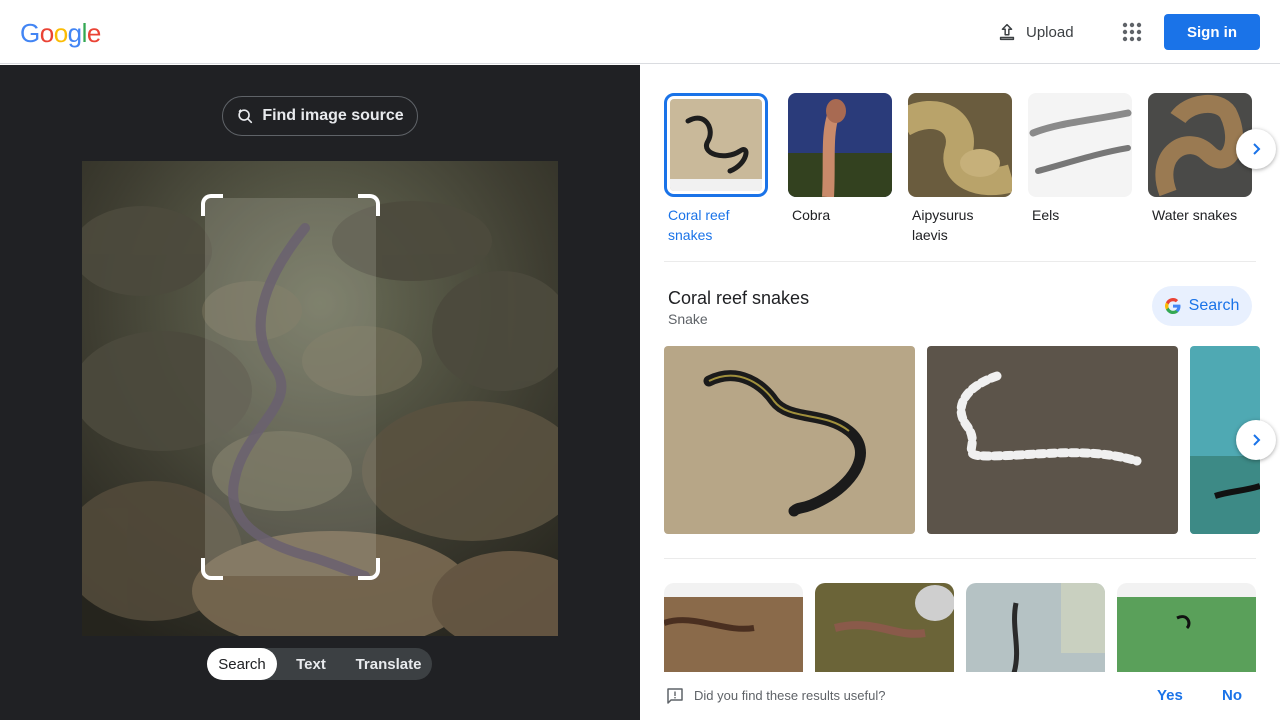 The height and width of the screenshot is (720, 1280). I want to click on eel-thumb, so click(1080, 145).